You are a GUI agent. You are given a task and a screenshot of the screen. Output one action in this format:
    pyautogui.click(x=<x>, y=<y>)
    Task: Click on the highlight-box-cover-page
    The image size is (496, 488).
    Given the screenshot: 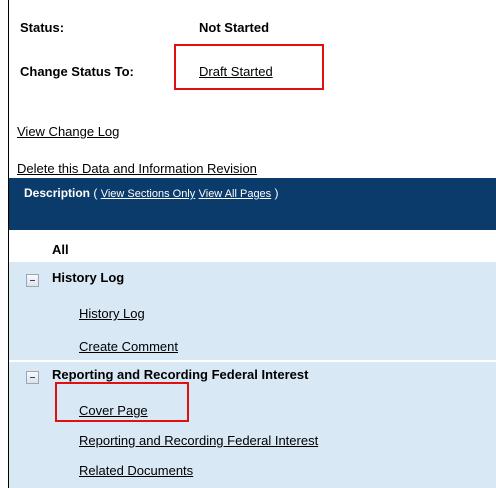 What is the action you would take?
    pyautogui.click(x=122, y=402)
    